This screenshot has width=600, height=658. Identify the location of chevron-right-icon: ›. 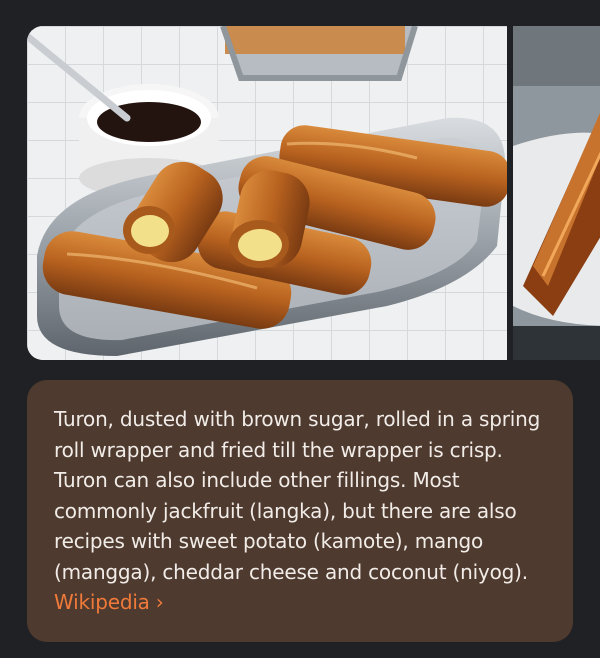
(159, 602).